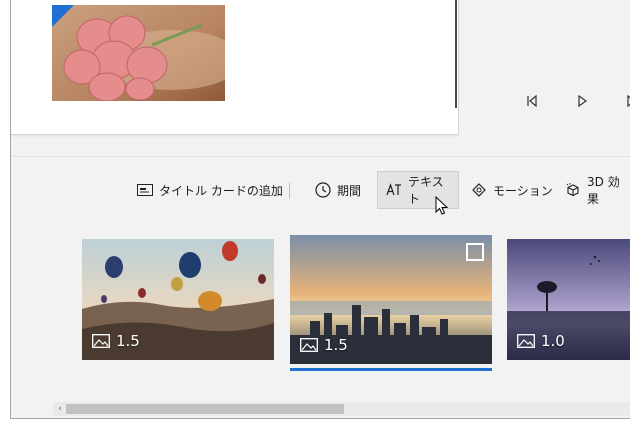  I want to click on step-forward-icon, so click(625, 101).